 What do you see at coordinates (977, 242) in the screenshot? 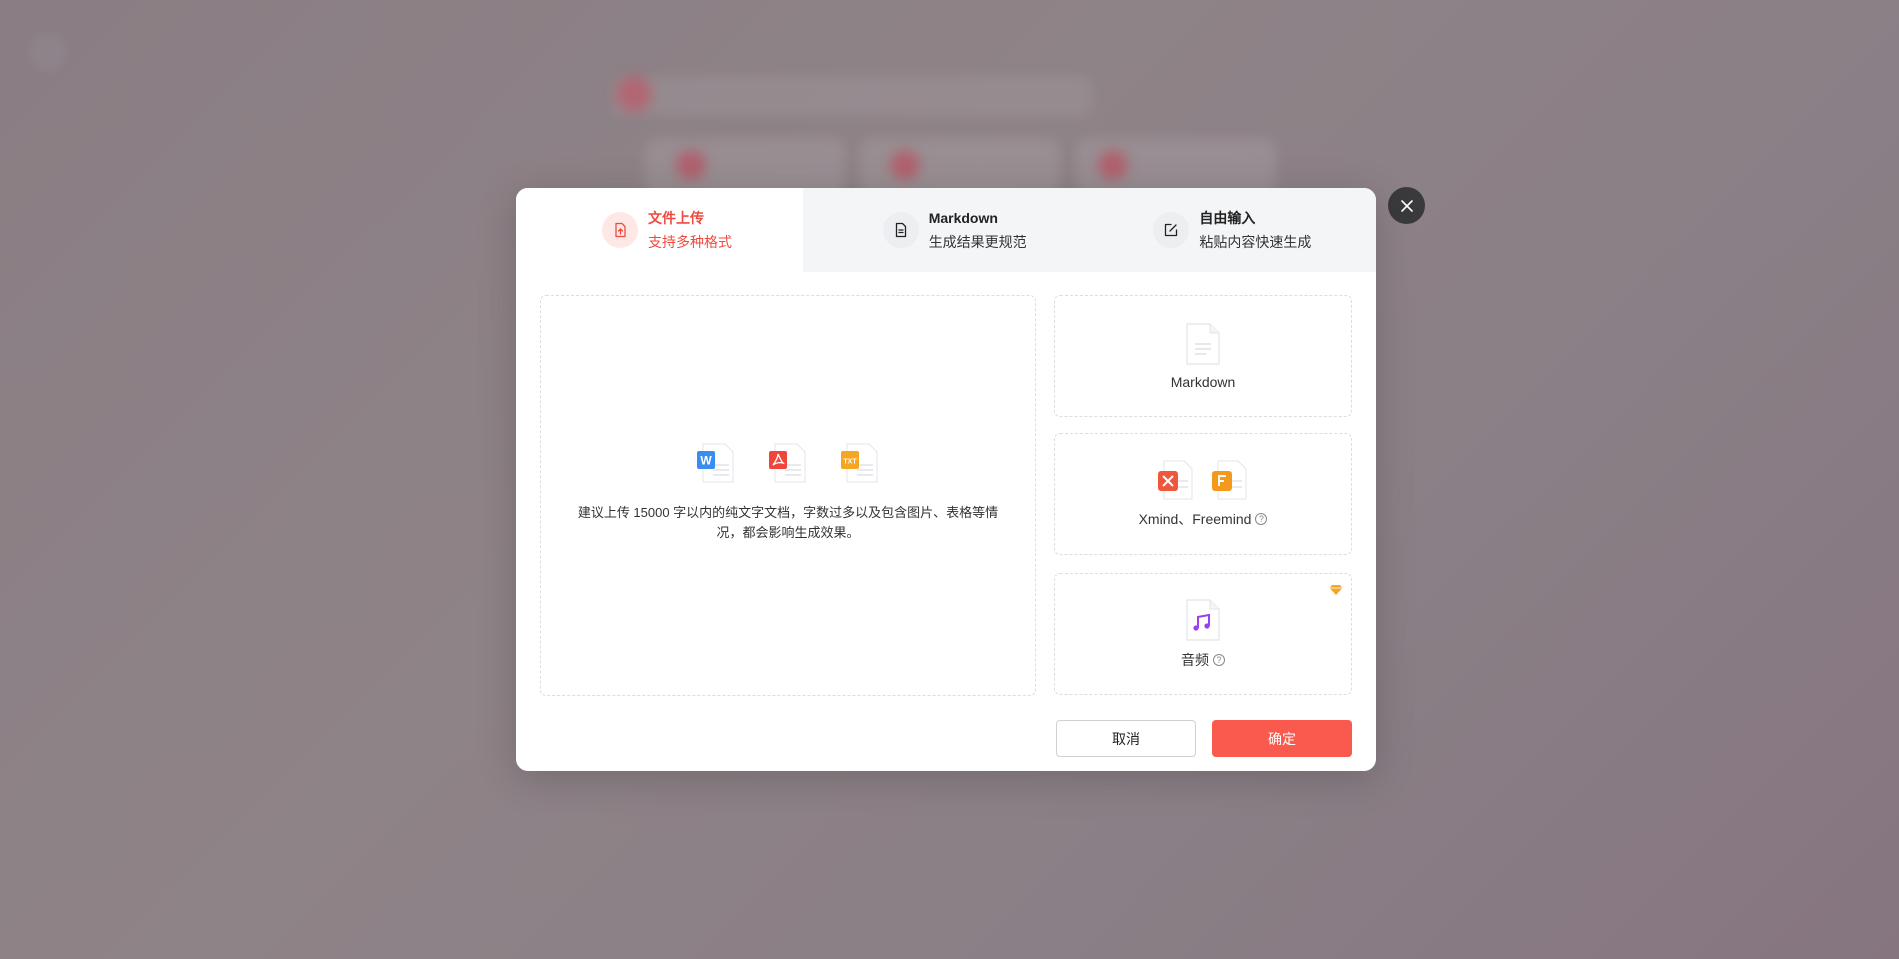
I see `tab-subtitle: 生成结果更规范` at bounding box center [977, 242].